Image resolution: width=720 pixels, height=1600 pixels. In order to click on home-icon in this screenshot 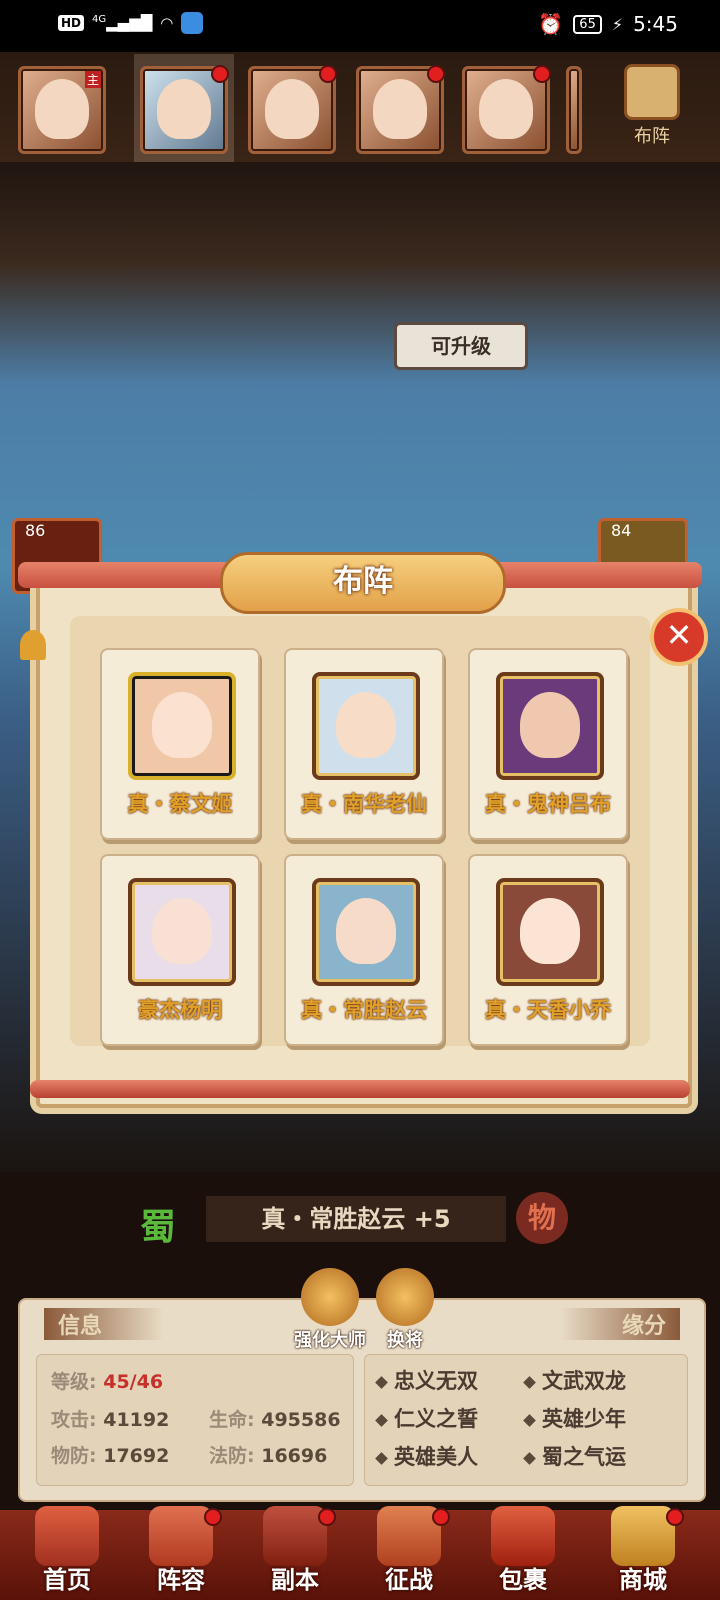, I will do `click(67, 1536)`.